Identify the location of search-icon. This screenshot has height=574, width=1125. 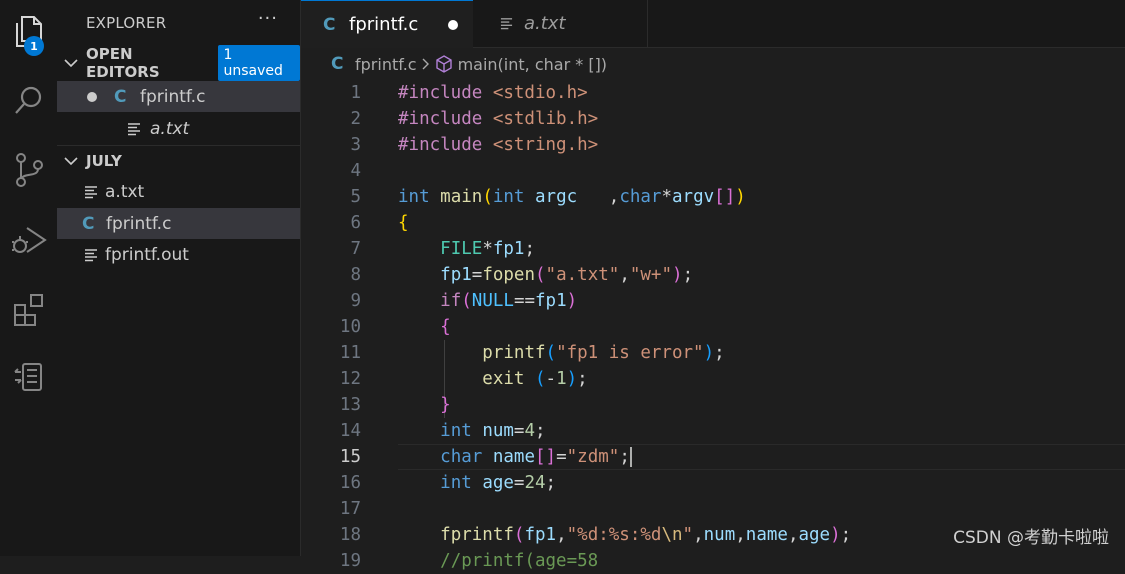
(28, 100).